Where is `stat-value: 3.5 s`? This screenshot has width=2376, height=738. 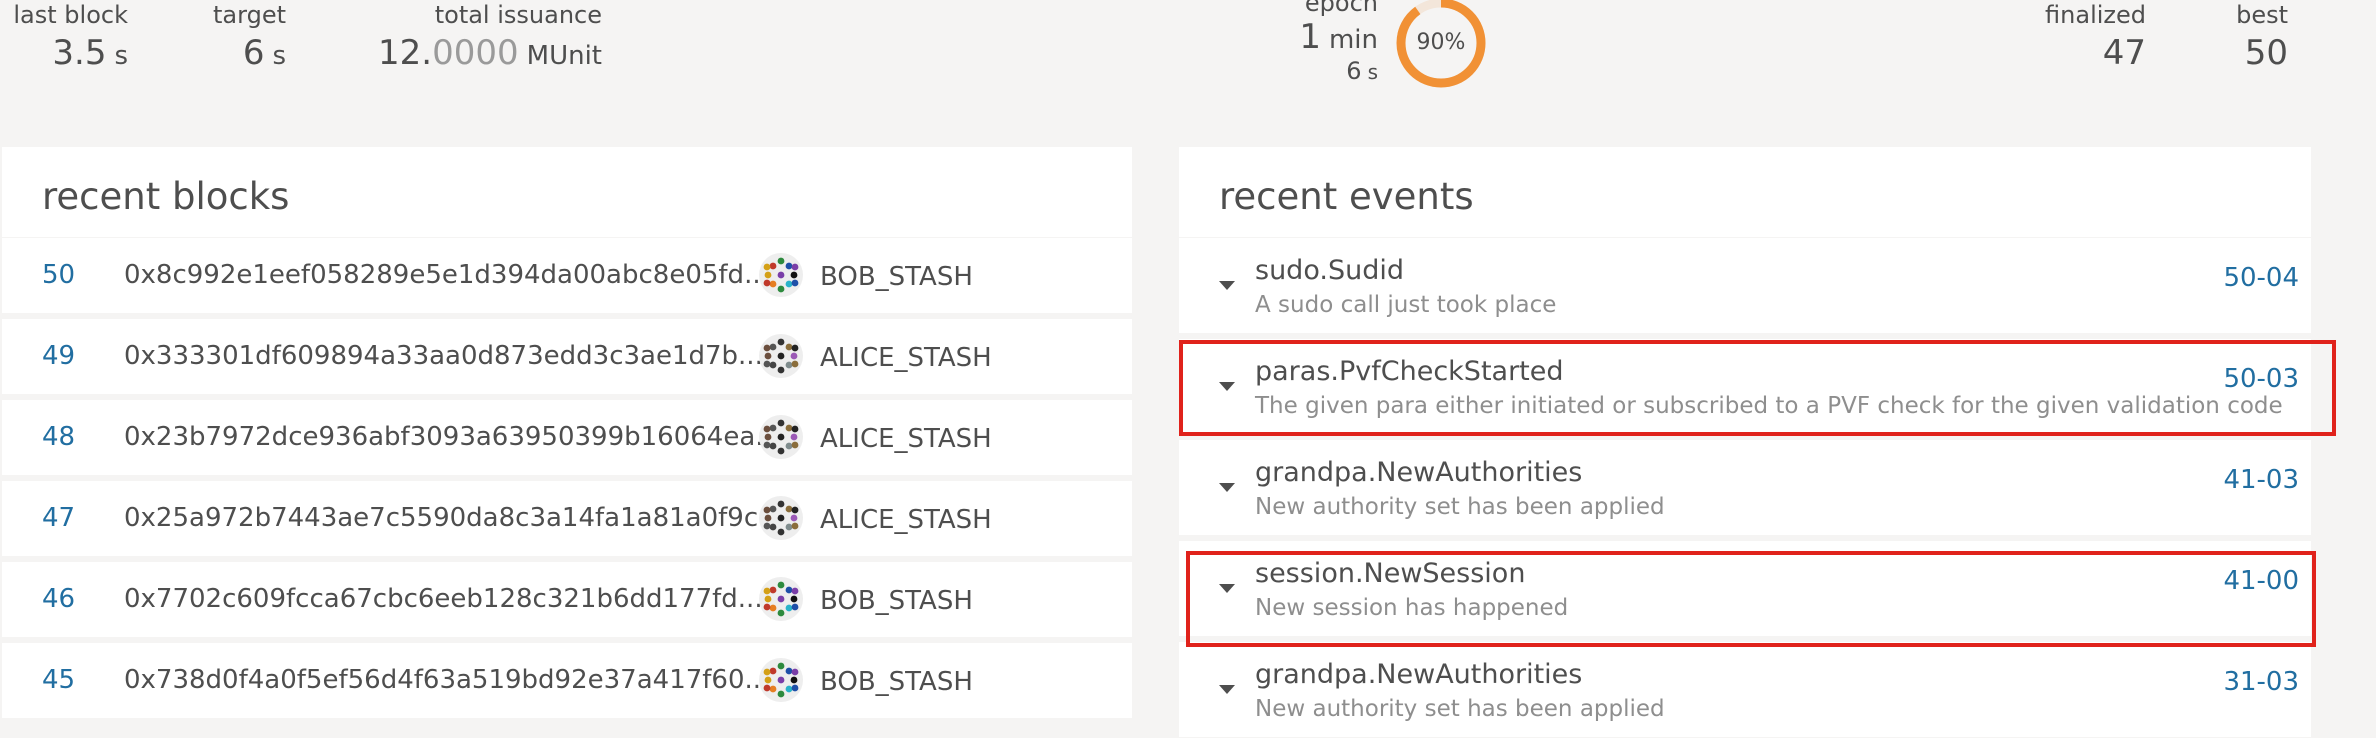 stat-value: 3.5 s is located at coordinates (90, 53).